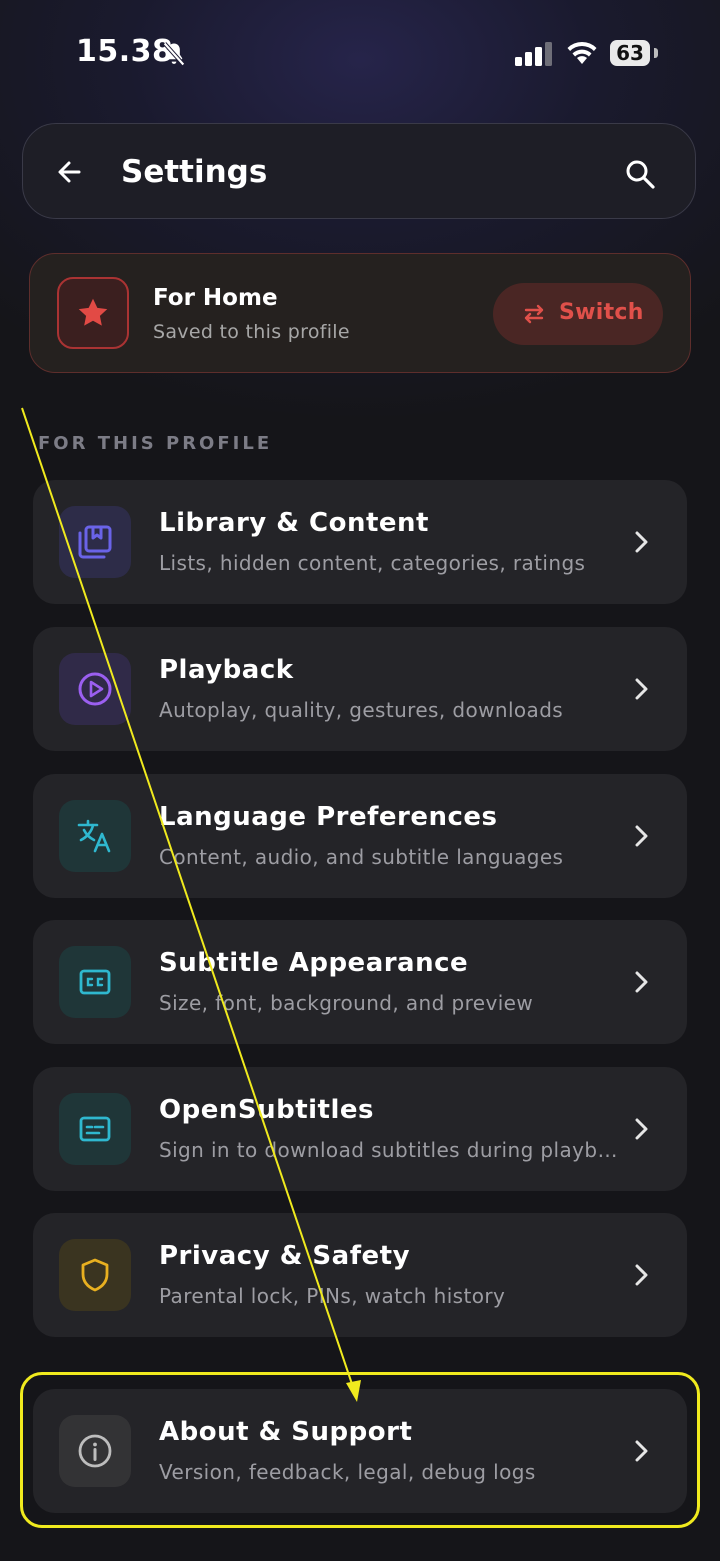 This screenshot has width=720, height=1561. Describe the element at coordinates (534, 314) in the screenshot. I see `swap-arrows-icon` at that location.